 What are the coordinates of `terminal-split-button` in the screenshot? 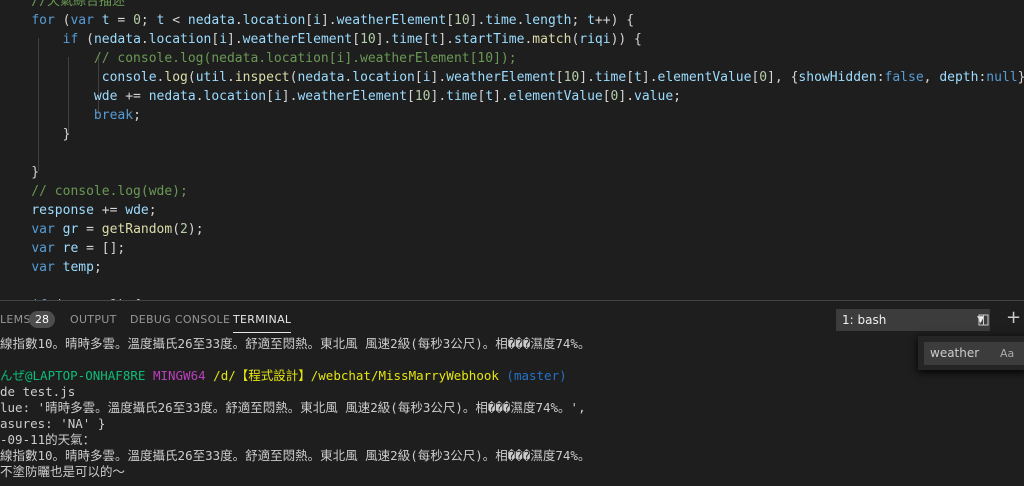 It's located at (983, 320).